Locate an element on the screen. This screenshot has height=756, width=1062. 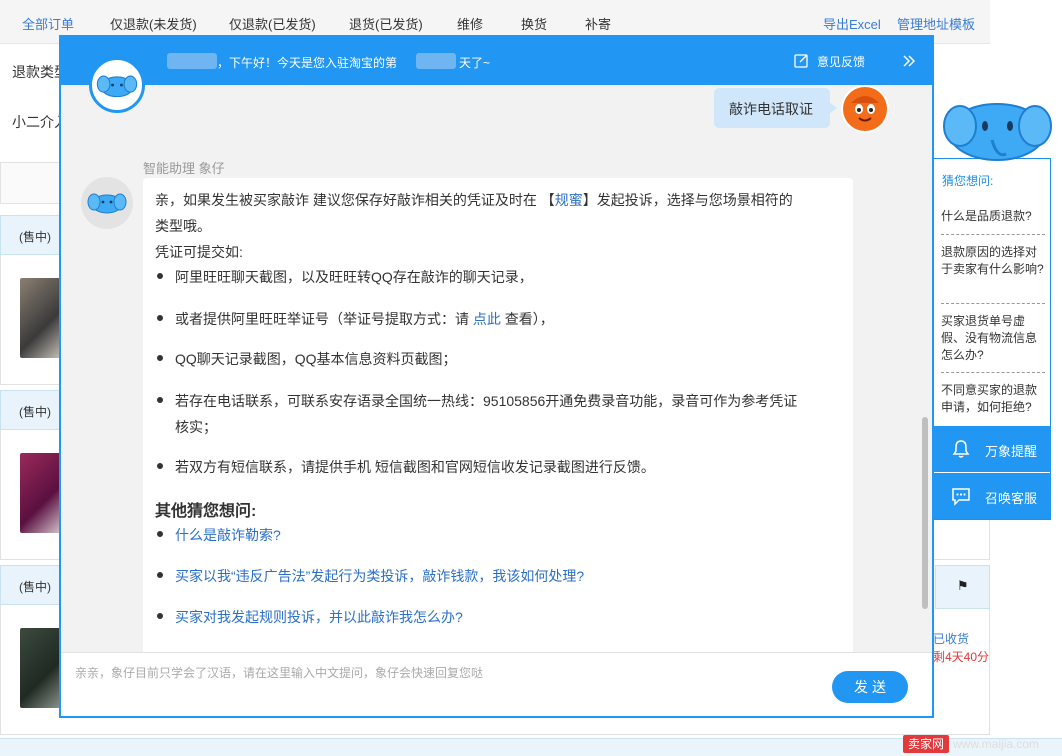
guess-question: 什么是品质退款? is located at coordinates (993, 216).